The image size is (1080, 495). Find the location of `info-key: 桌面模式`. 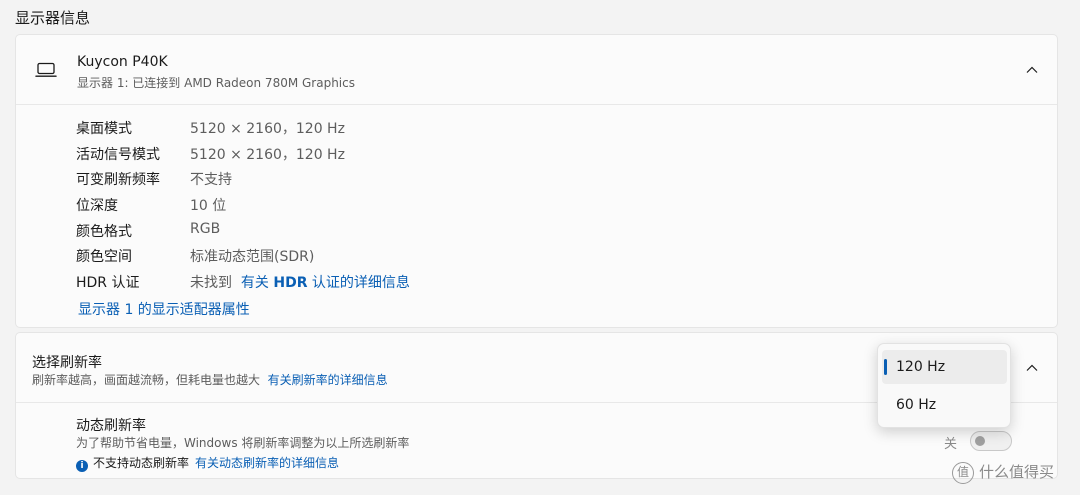

info-key: 桌面模式 is located at coordinates (104, 129).